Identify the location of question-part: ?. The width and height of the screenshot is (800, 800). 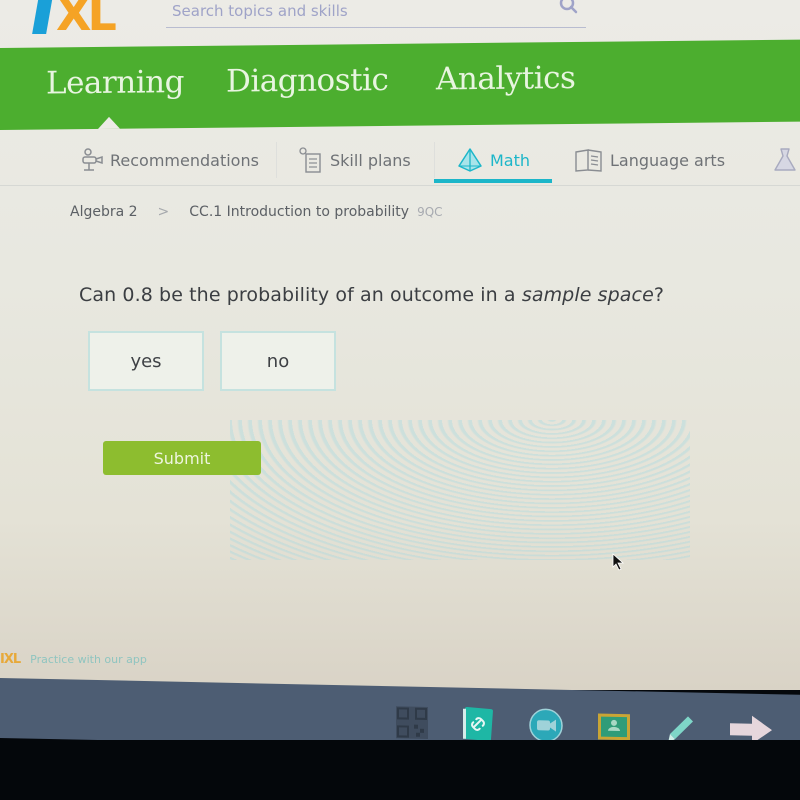
(659, 295).